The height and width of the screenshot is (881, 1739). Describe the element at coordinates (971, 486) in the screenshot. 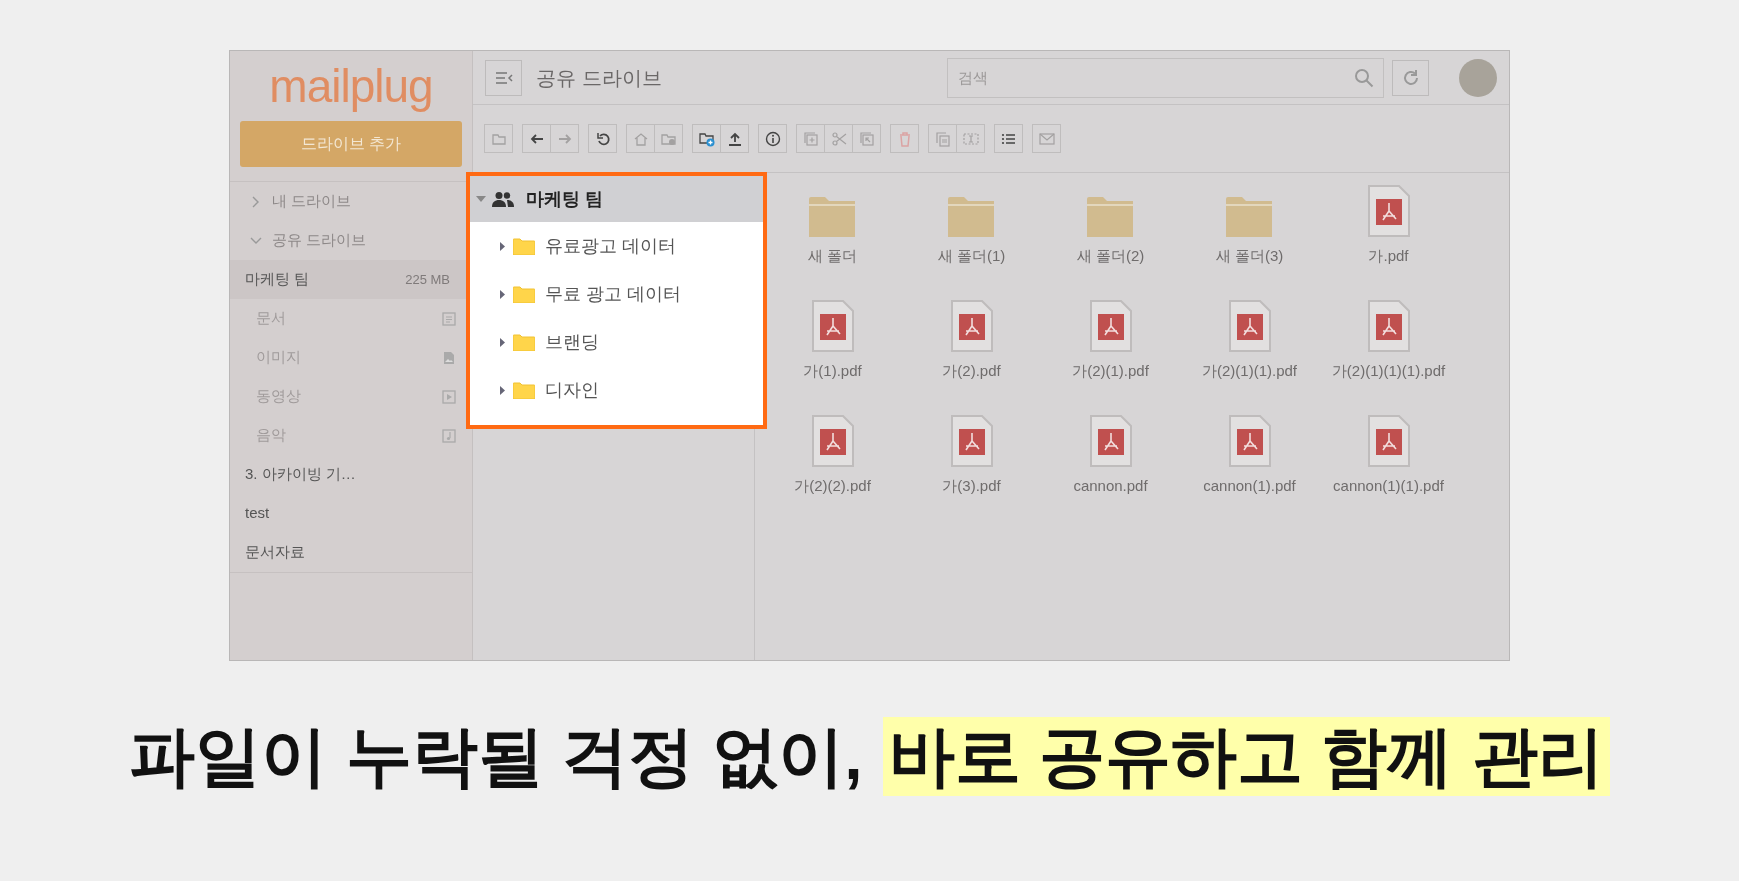

I see `file-name: 가(3).pdf` at that location.